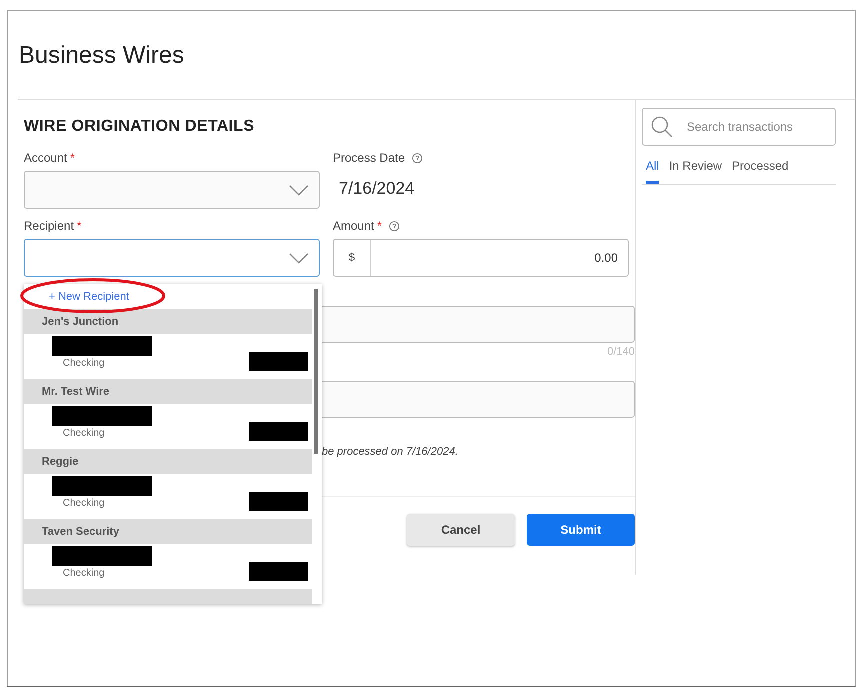 This screenshot has height=693, width=862. What do you see at coordinates (369, 158) in the screenshot?
I see `field-label: Process Date` at bounding box center [369, 158].